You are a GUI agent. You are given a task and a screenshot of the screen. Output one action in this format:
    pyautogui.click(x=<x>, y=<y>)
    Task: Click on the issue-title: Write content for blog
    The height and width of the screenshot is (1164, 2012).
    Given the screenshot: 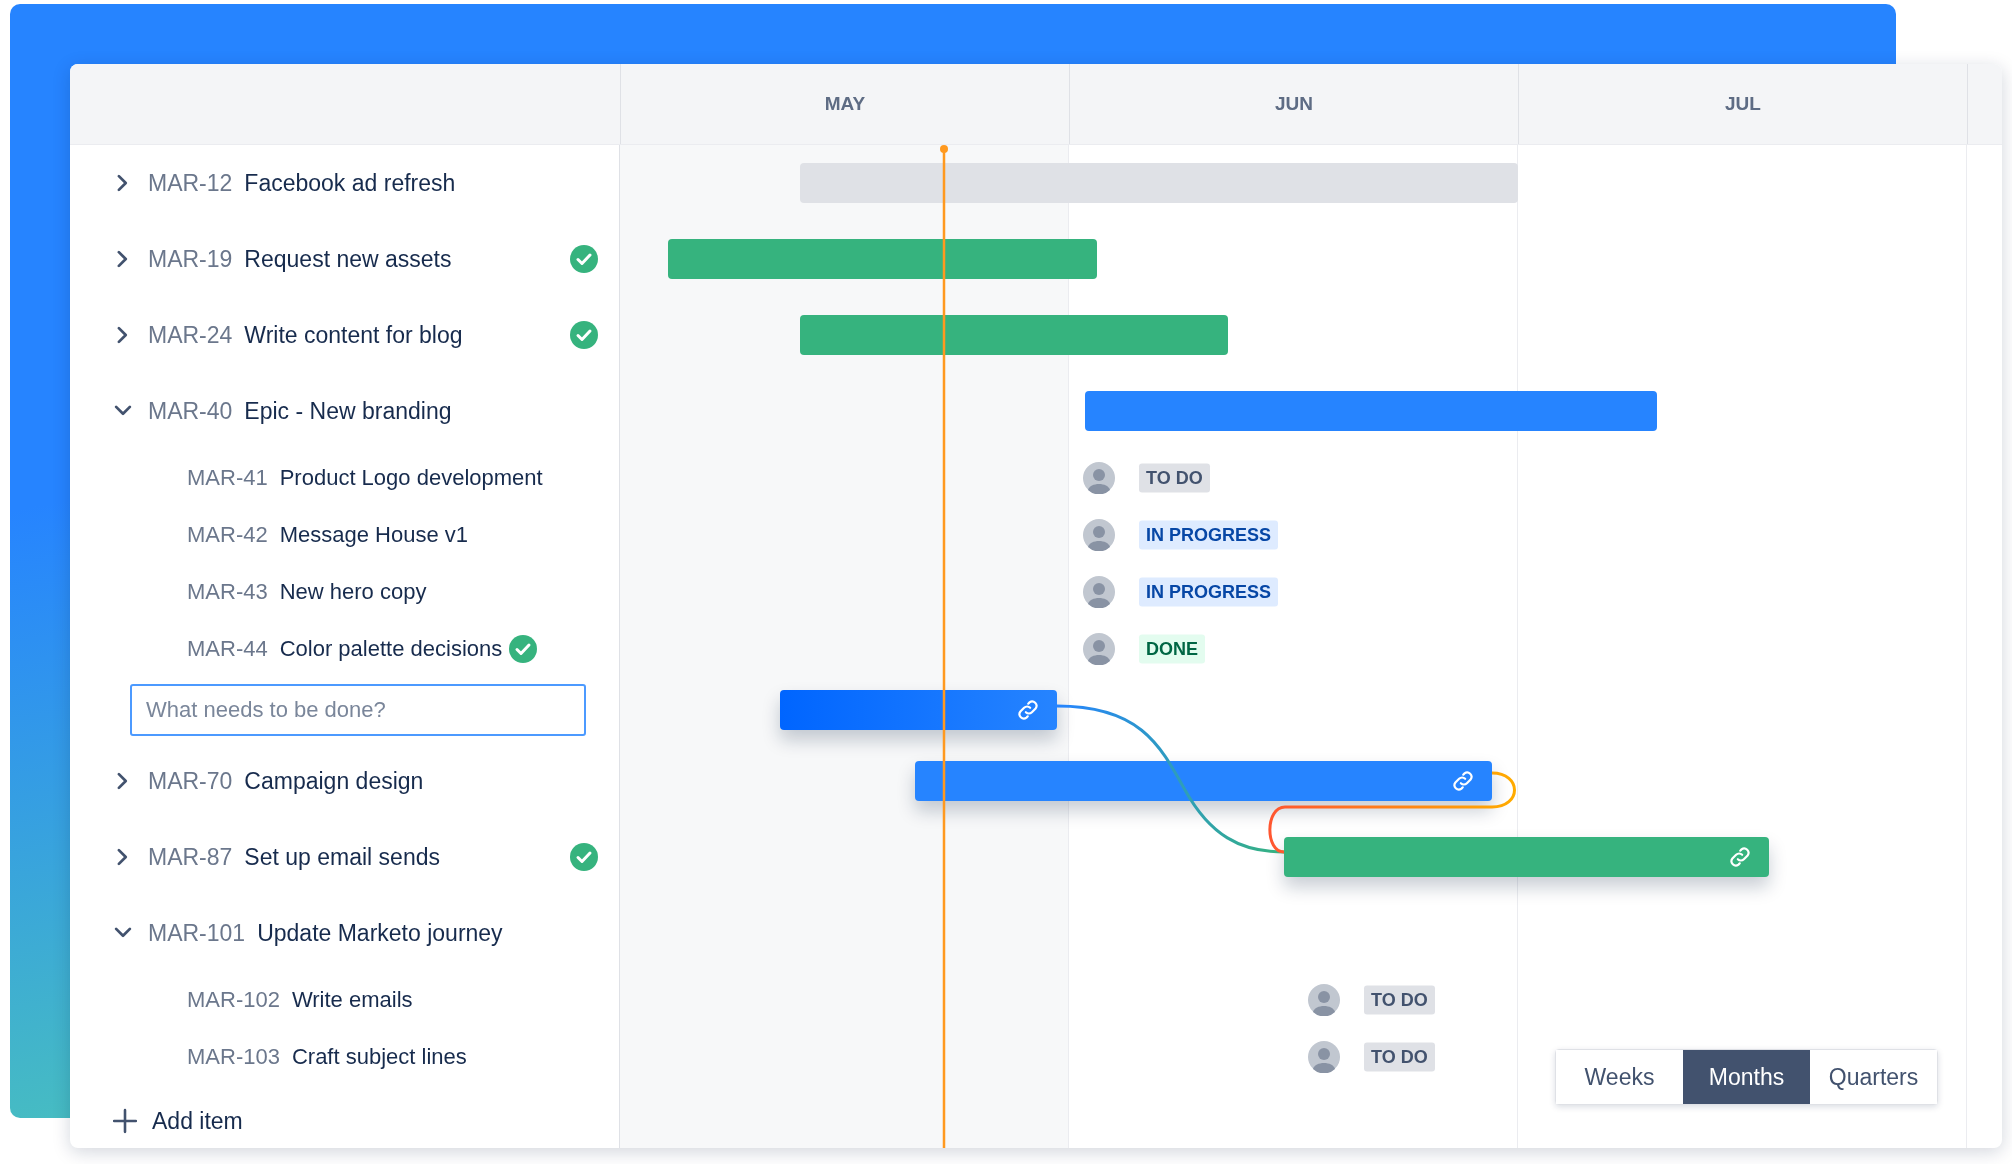 What is the action you would take?
    pyautogui.click(x=353, y=335)
    